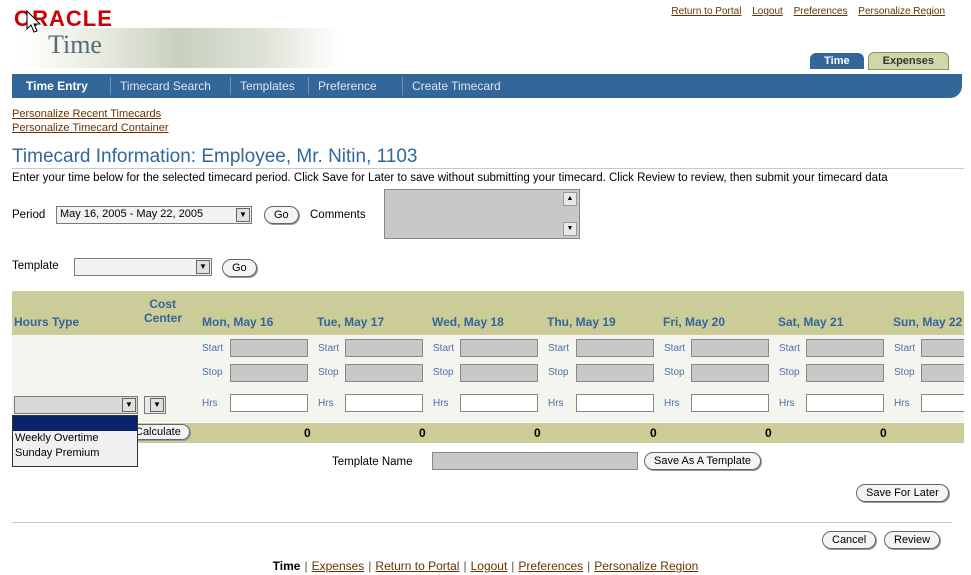  Describe the element at coordinates (489, 566) in the screenshot. I see `footer-logout-link: Logout` at that location.